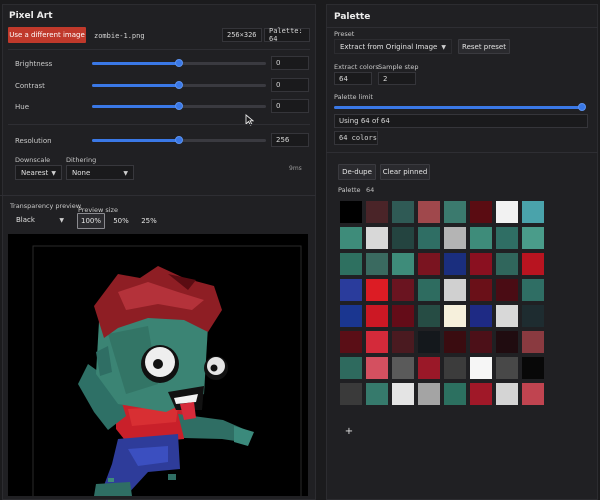 The height and width of the screenshot is (500, 600). What do you see at coordinates (397, 78) in the screenshot?
I see `sample-step-input: 2` at bounding box center [397, 78].